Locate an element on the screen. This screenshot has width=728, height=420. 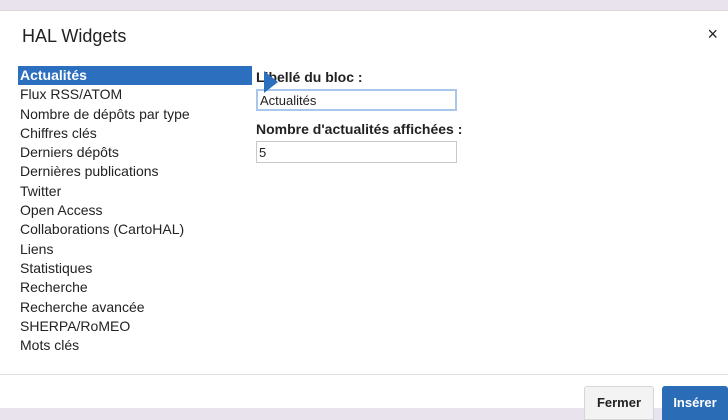
block-label-input is located at coordinates (356, 100).